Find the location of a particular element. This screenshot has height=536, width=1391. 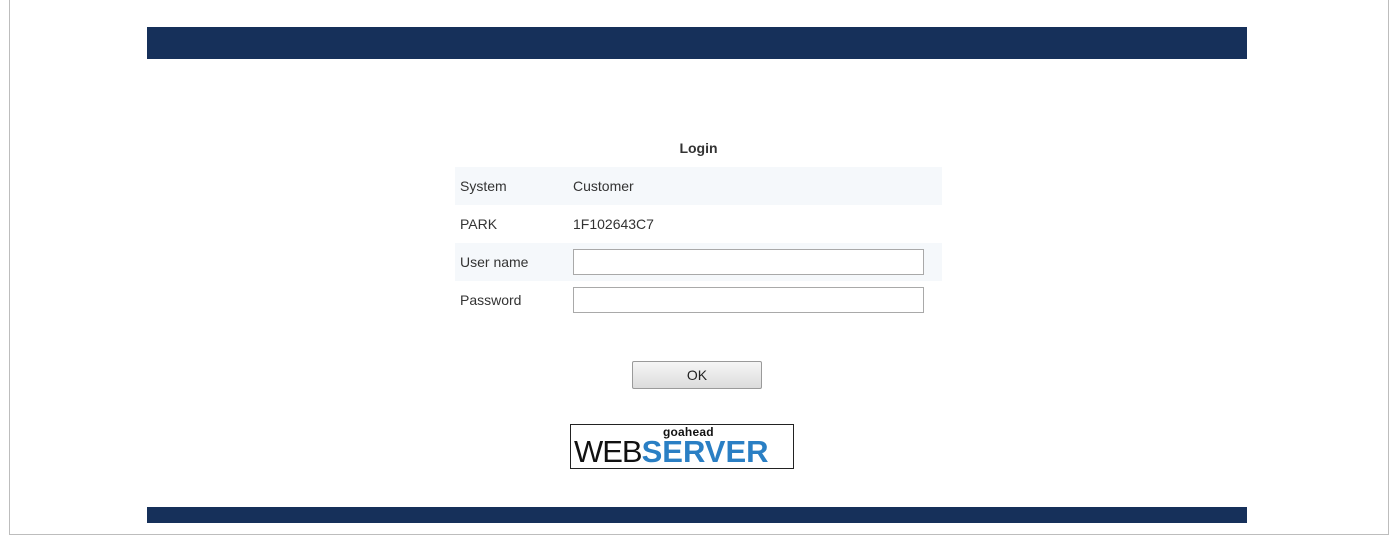

logo-web-text: WEB is located at coordinates (608, 451).